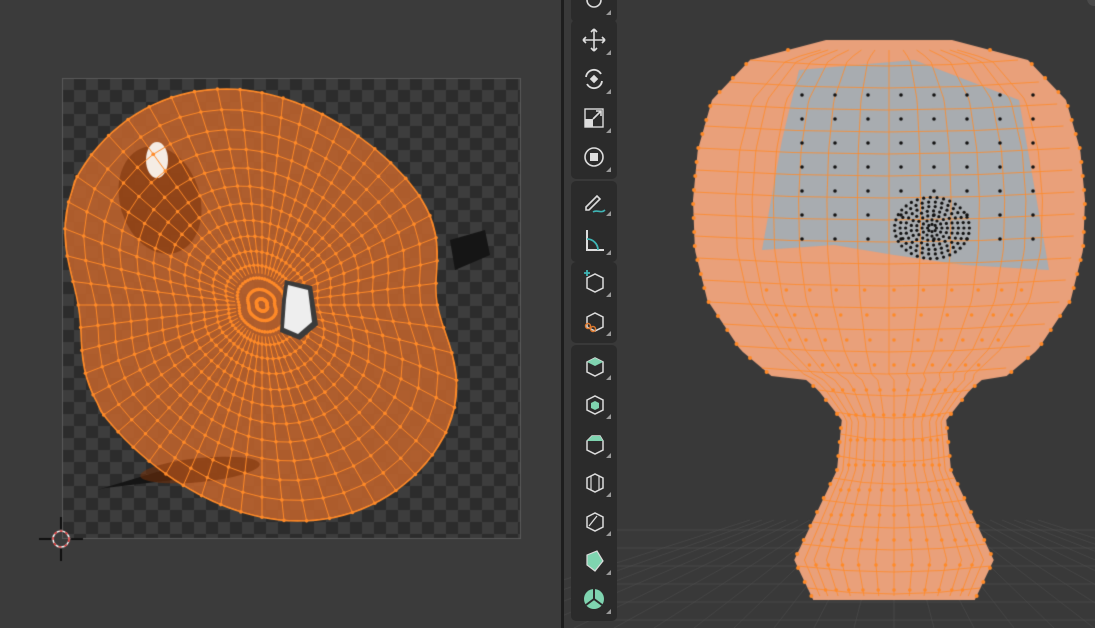 The width and height of the screenshot is (1095, 628). I want to click on spin-icon, so click(594, 599).